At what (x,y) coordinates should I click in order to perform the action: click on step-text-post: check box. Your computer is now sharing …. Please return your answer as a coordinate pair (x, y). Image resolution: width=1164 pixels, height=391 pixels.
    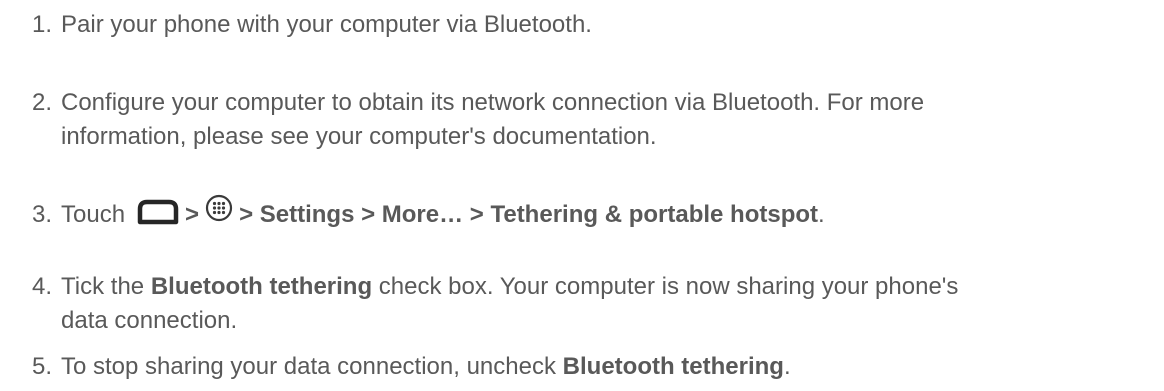
    Looking at the image, I should click on (665, 286).